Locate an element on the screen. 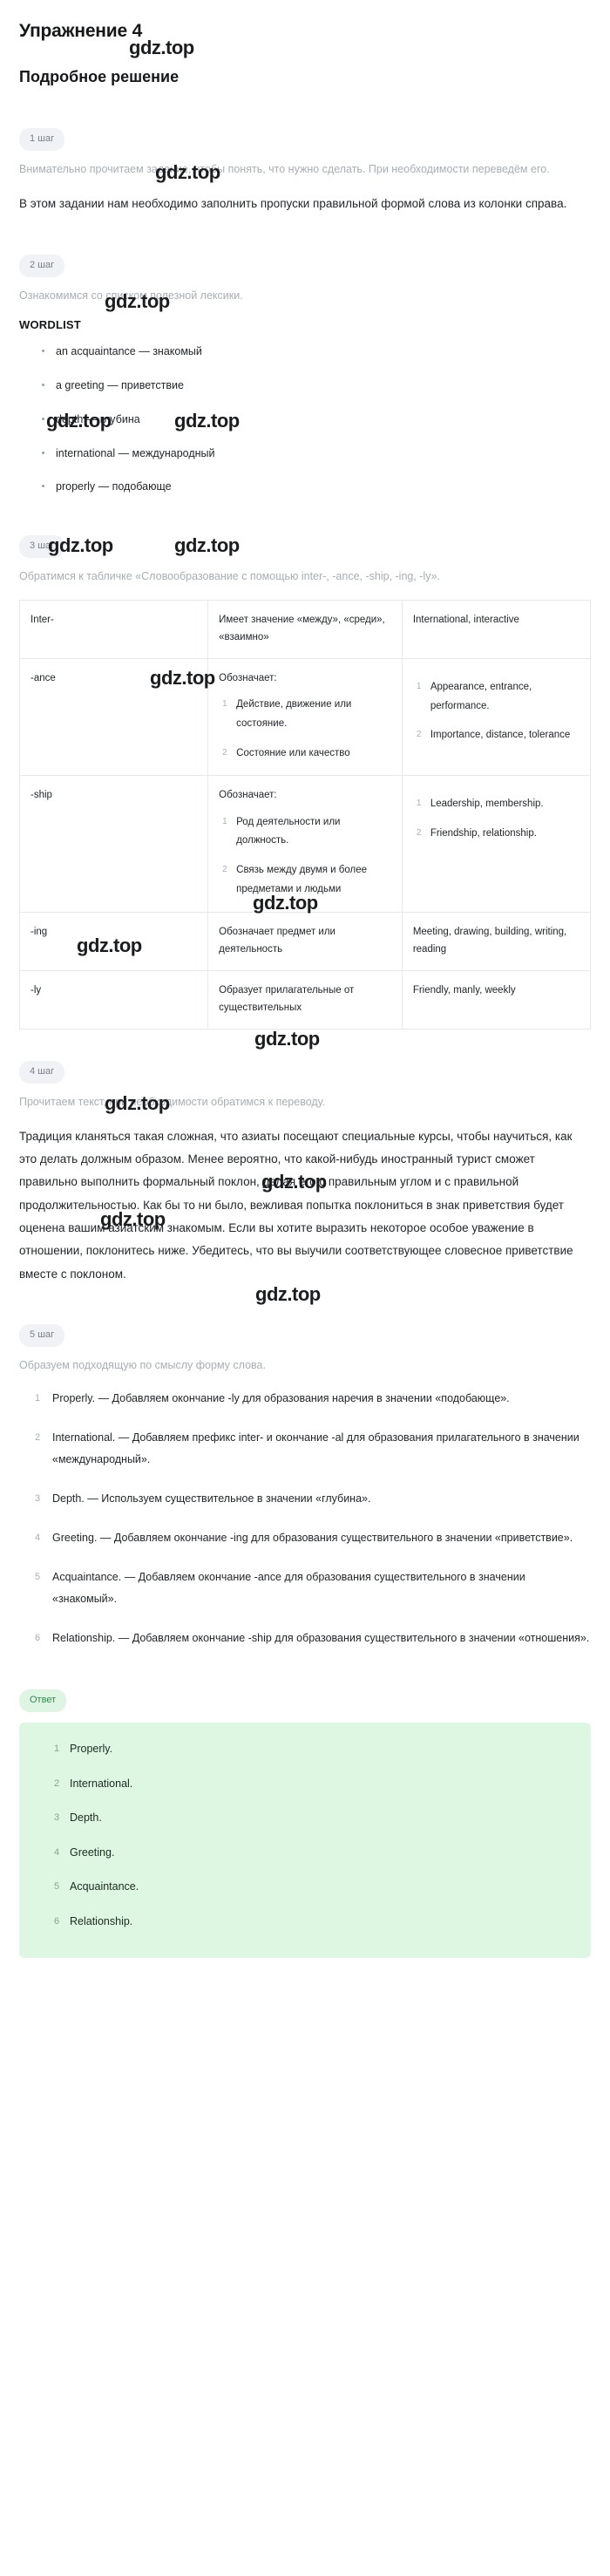 The image size is (610, 2576). watermark-7: gdz.top is located at coordinates (207, 545).